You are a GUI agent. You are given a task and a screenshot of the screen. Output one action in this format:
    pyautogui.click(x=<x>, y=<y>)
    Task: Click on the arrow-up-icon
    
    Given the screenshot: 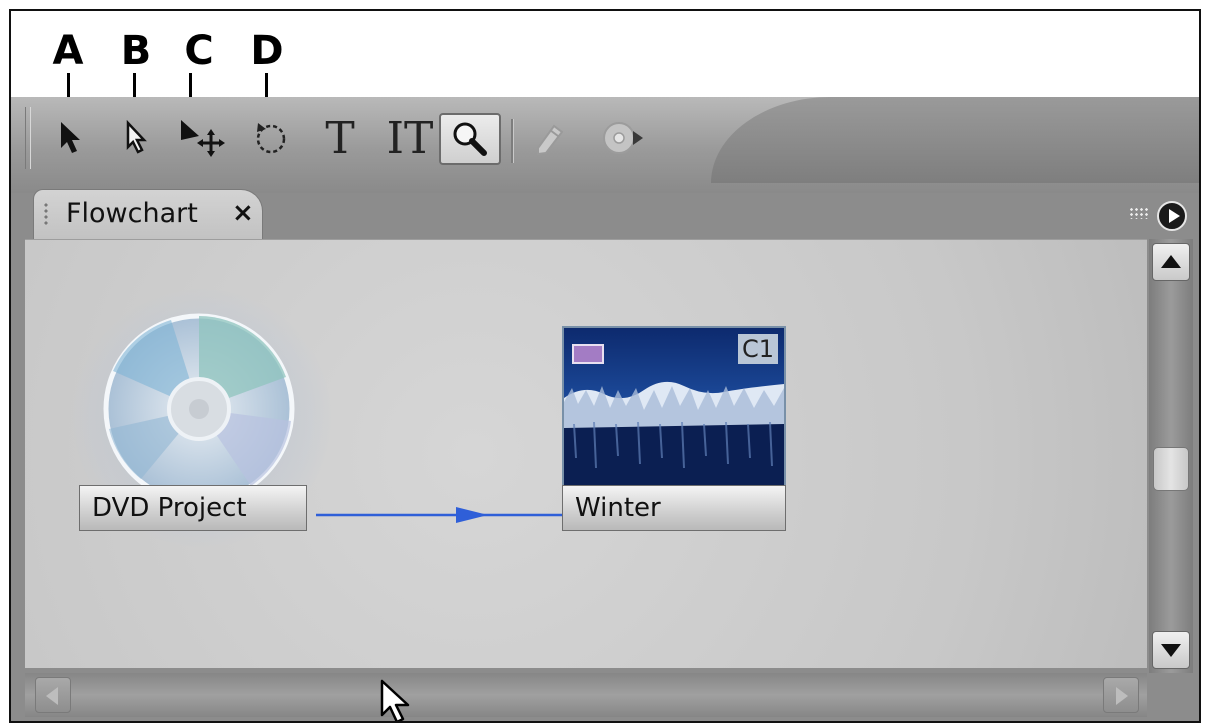 What is the action you would take?
    pyautogui.click(x=1171, y=261)
    